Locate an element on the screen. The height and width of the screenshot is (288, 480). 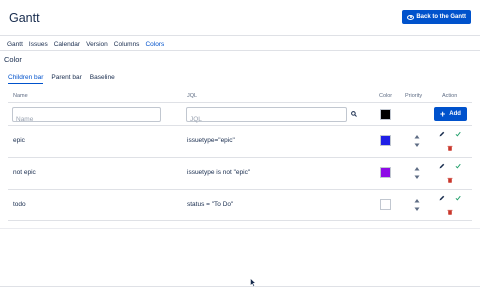
subtab-parent-bar: Parent bar is located at coordinates (66, 79).